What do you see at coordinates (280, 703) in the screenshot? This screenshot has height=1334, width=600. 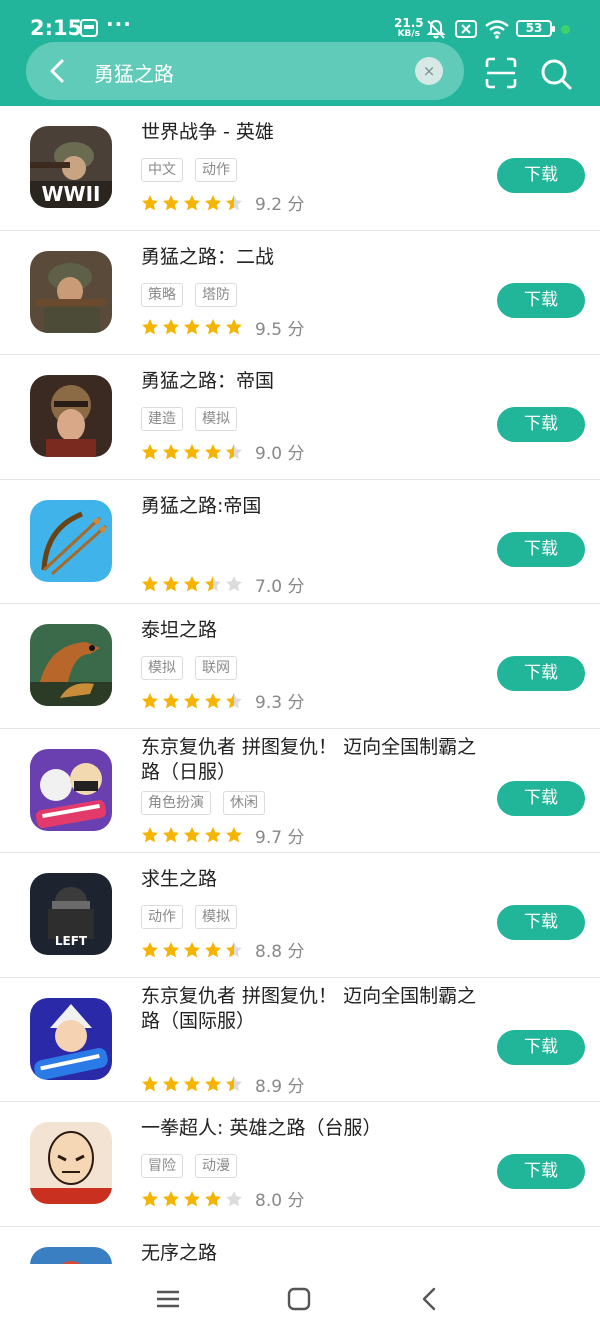 I see `score: 9.3 分` at bounding box center [280, 703].